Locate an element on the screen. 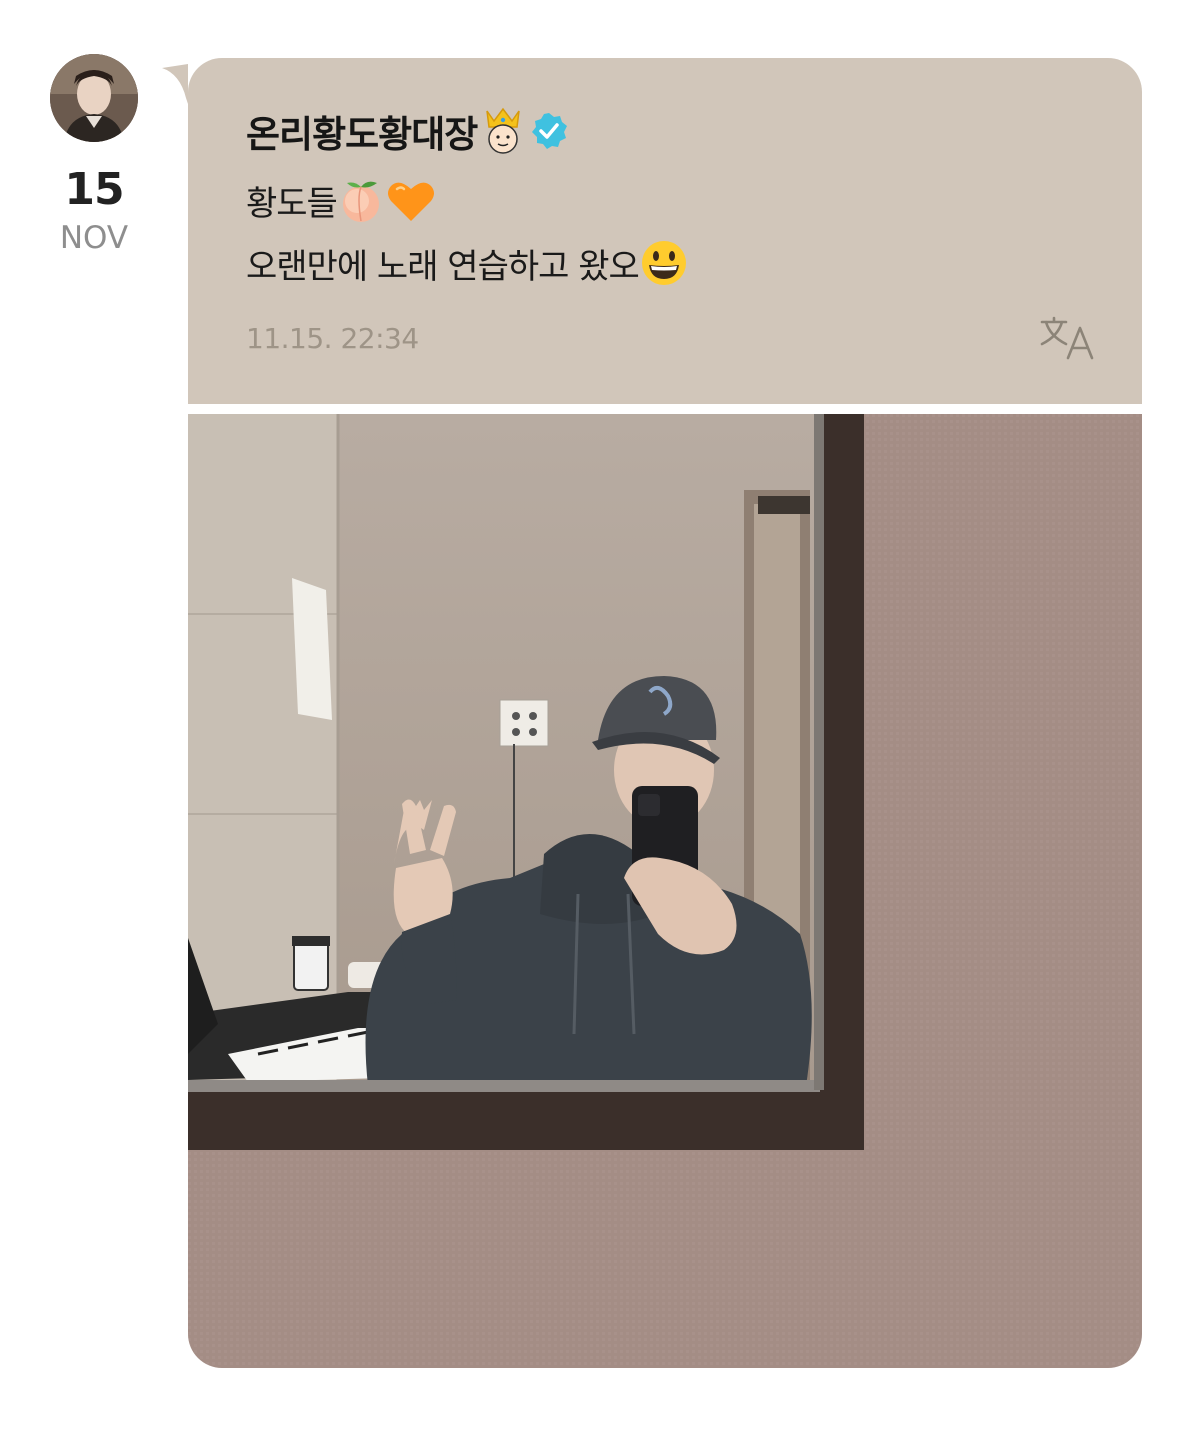  crown-boy-emoji is located at coordinates (503, 130).